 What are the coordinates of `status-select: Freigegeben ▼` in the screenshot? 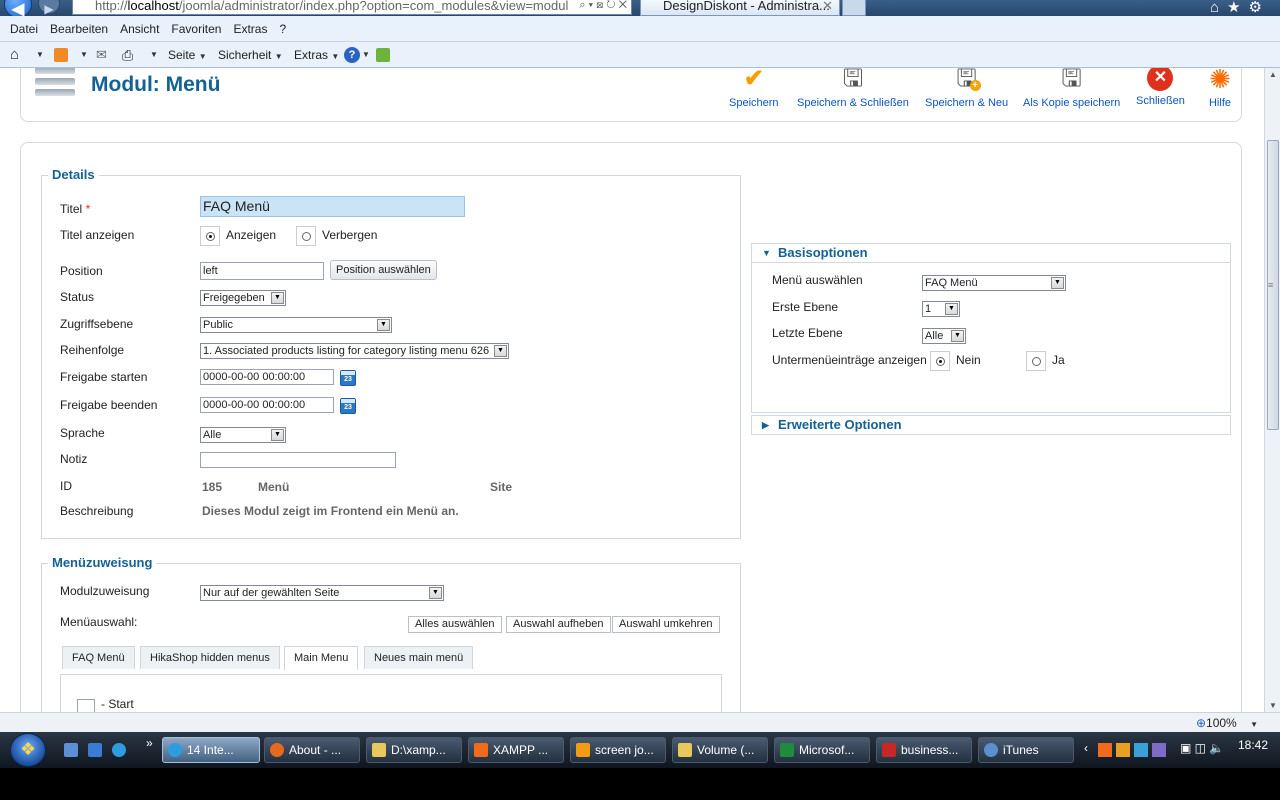 It's located at (243, 298).